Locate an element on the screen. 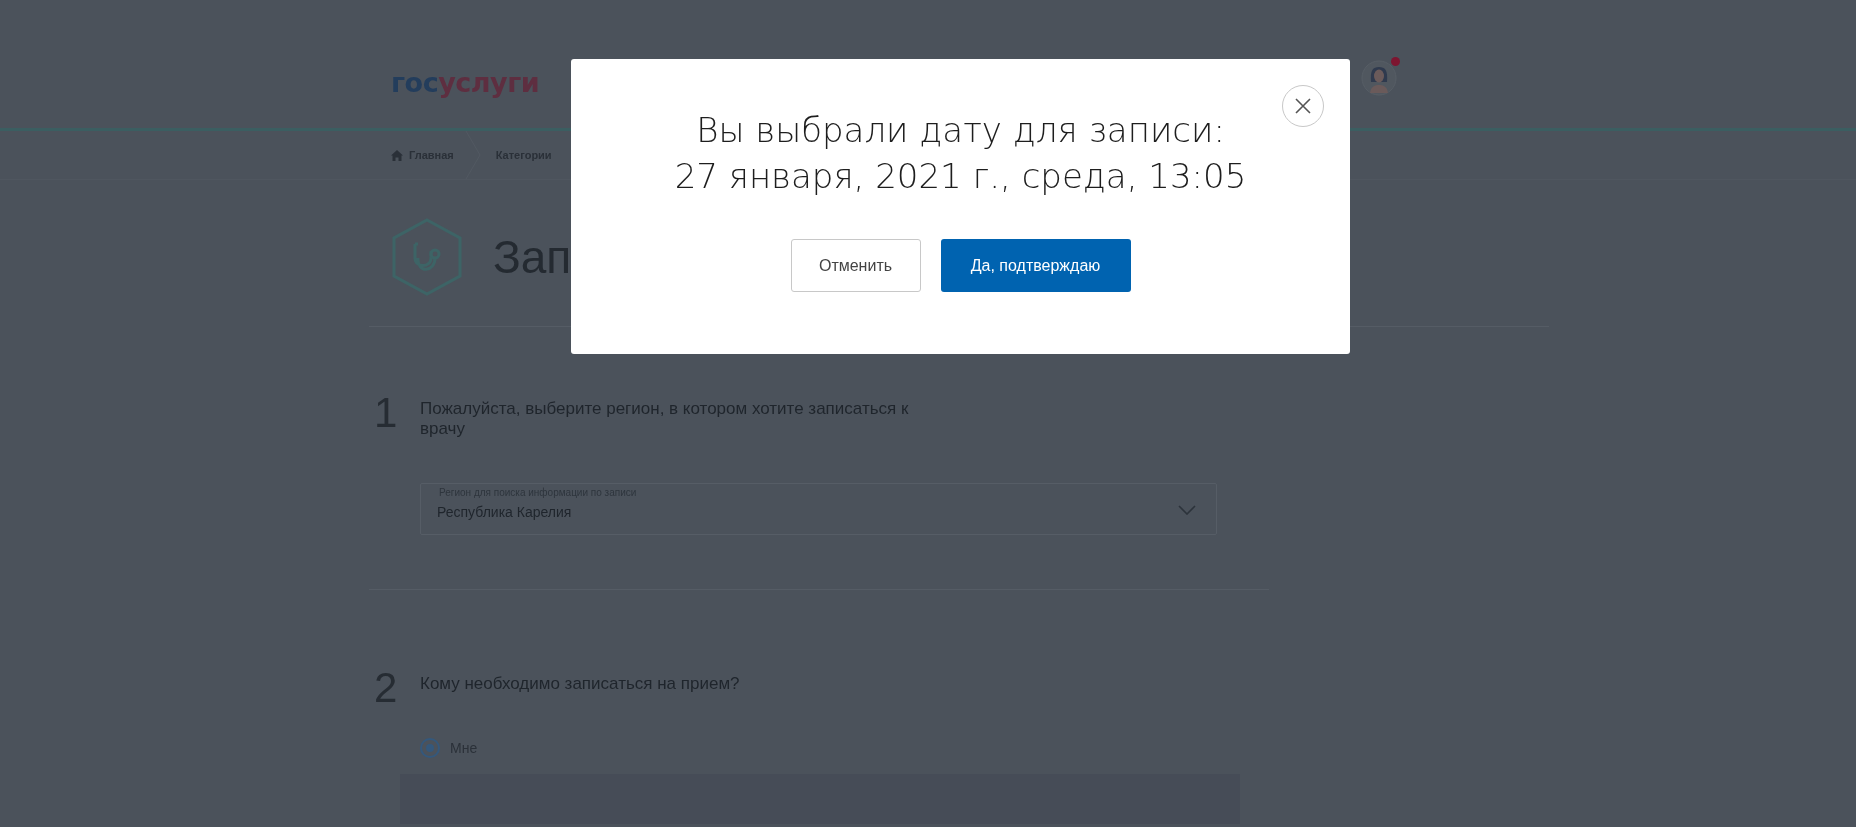  cancel-button: Отменить is located at coordinates (855, 265).